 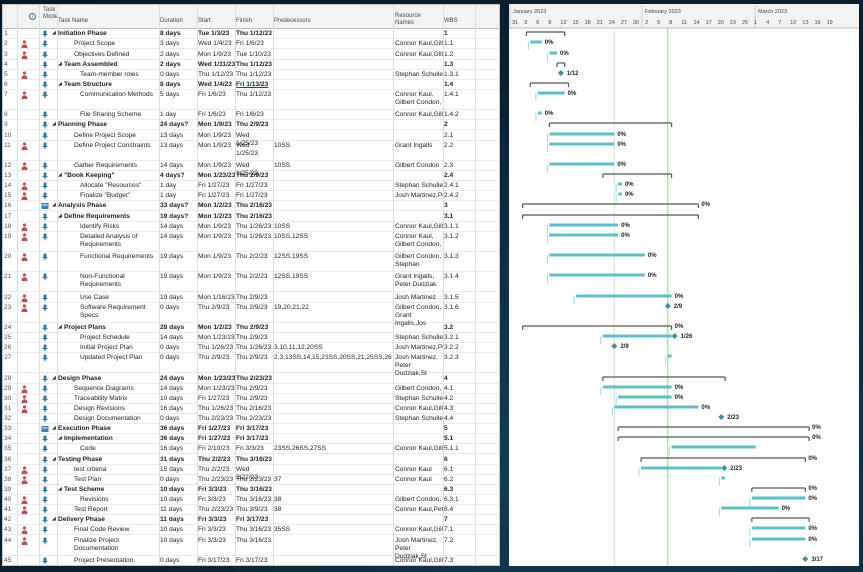 I want to click on task-duration: 19 days?, so click(x=179, y=217).